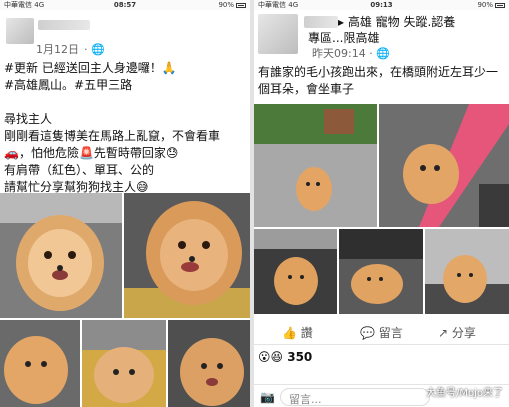  What do you see at coordinates (68, 85) in the screenshot?
I see `post-line: #高雄鳳山。#五甲三路` at bounding box center [68, 85].